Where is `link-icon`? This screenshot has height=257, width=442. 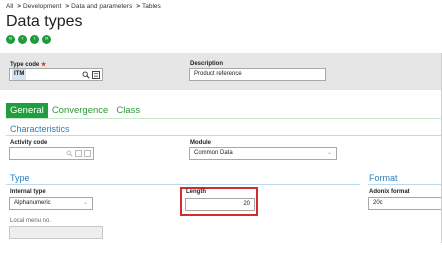
link-icon is located at coordinates (78, 153).